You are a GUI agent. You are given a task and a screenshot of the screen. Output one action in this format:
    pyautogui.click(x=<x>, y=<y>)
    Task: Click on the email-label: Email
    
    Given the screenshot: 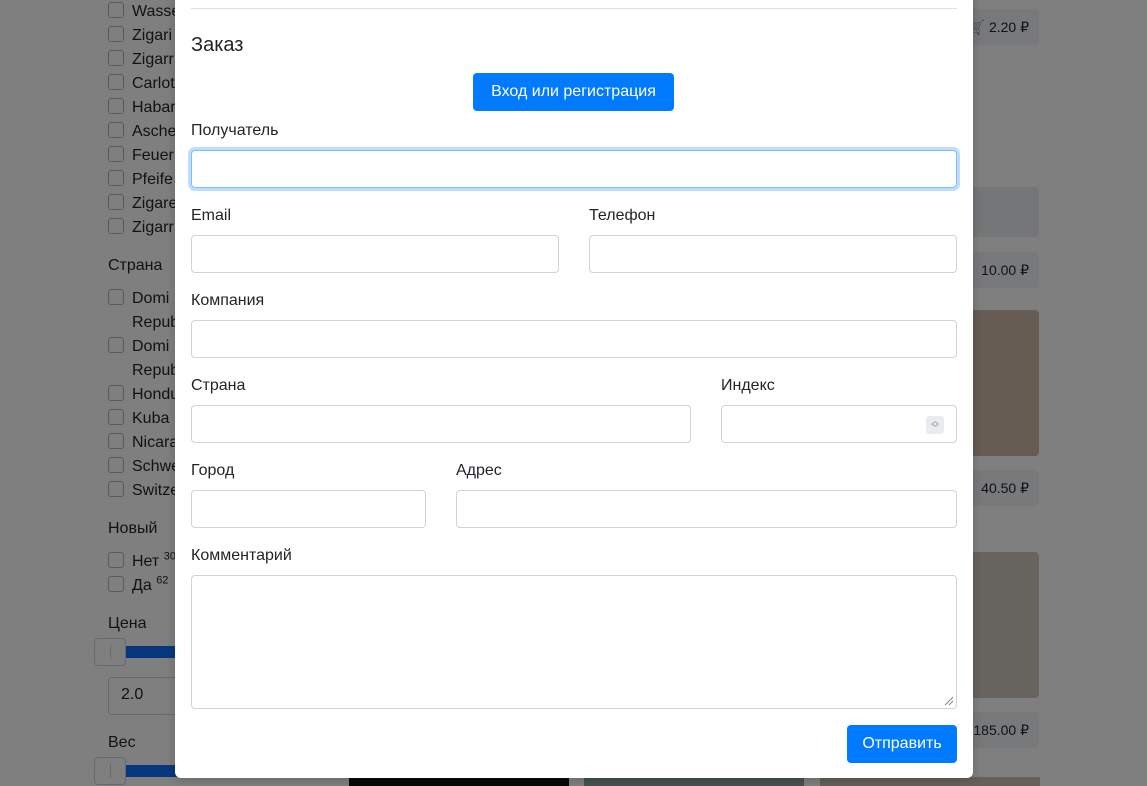 What is the action you would take?
    pyautogui.click(x=211, y=215)
    